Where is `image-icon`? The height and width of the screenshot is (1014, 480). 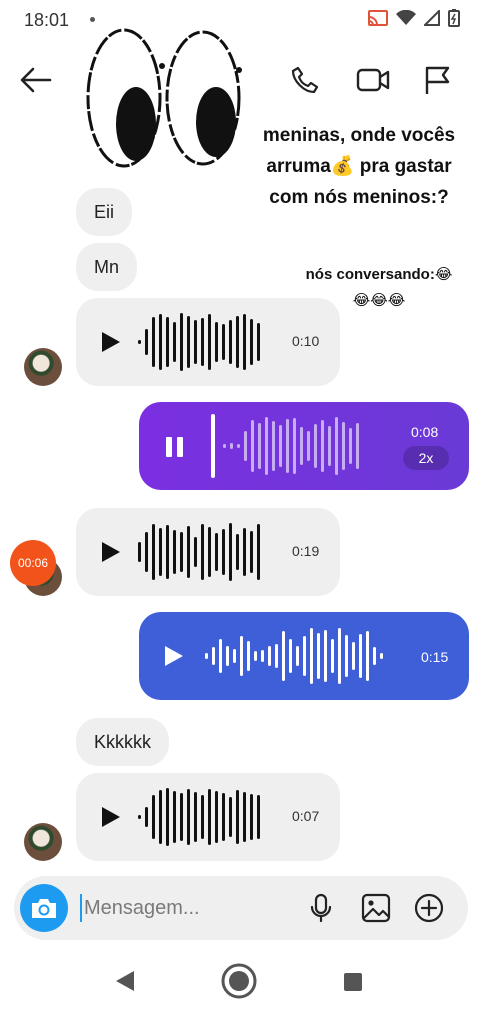
image-icon is located at coordinates (376, 908).